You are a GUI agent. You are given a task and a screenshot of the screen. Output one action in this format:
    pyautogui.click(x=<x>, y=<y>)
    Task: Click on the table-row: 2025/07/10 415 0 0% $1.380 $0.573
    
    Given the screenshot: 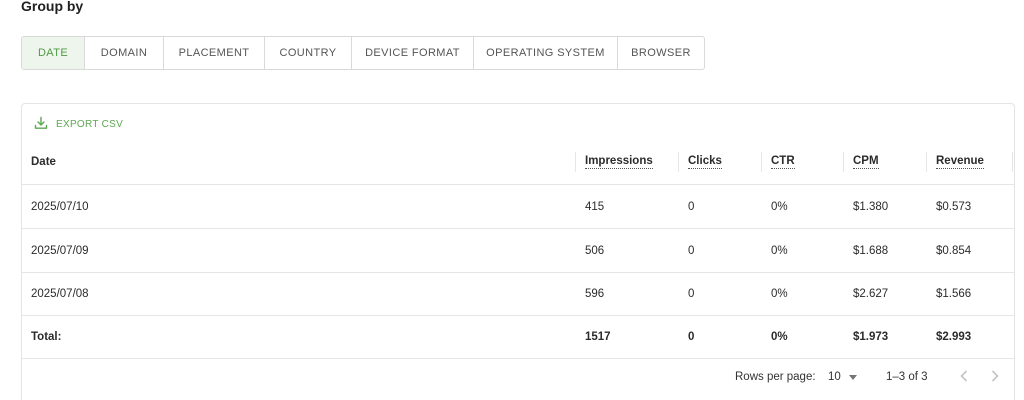 What is the action you would take?
    pyautogui.click(x=518, y=207)
    